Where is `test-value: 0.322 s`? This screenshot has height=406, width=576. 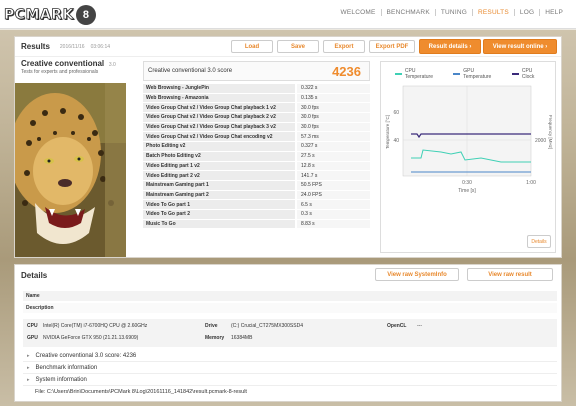 test-value: 0.322 s is located at coordinates (333, 88).